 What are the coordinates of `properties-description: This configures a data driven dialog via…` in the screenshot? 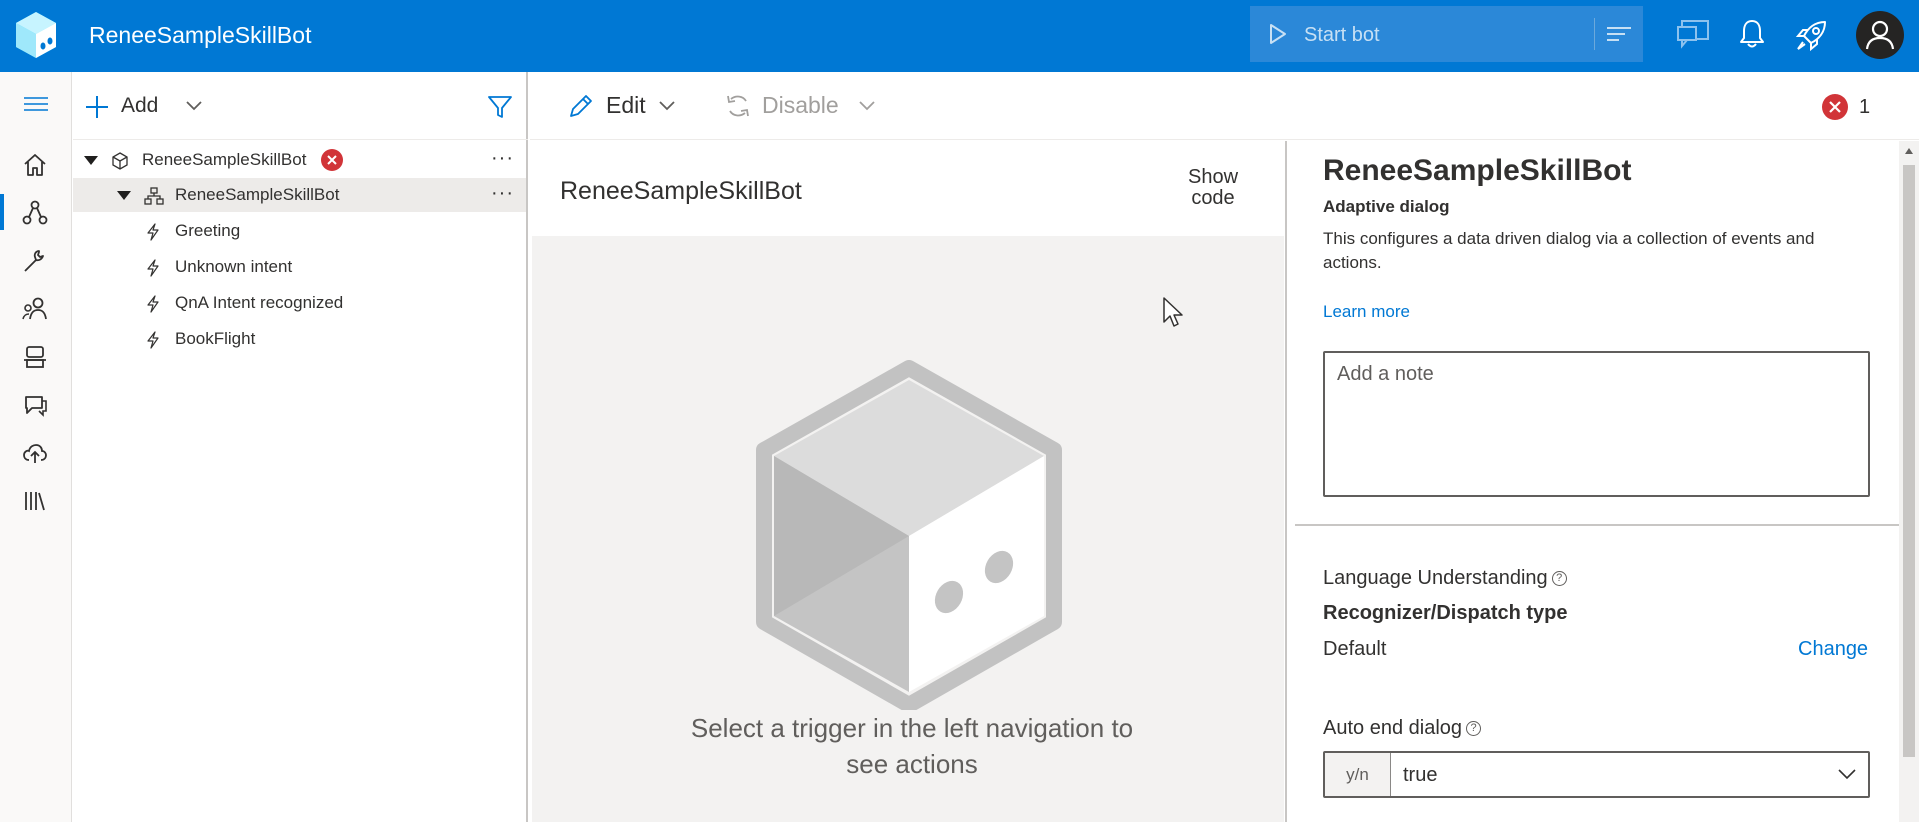 It's located at (1569, 250).